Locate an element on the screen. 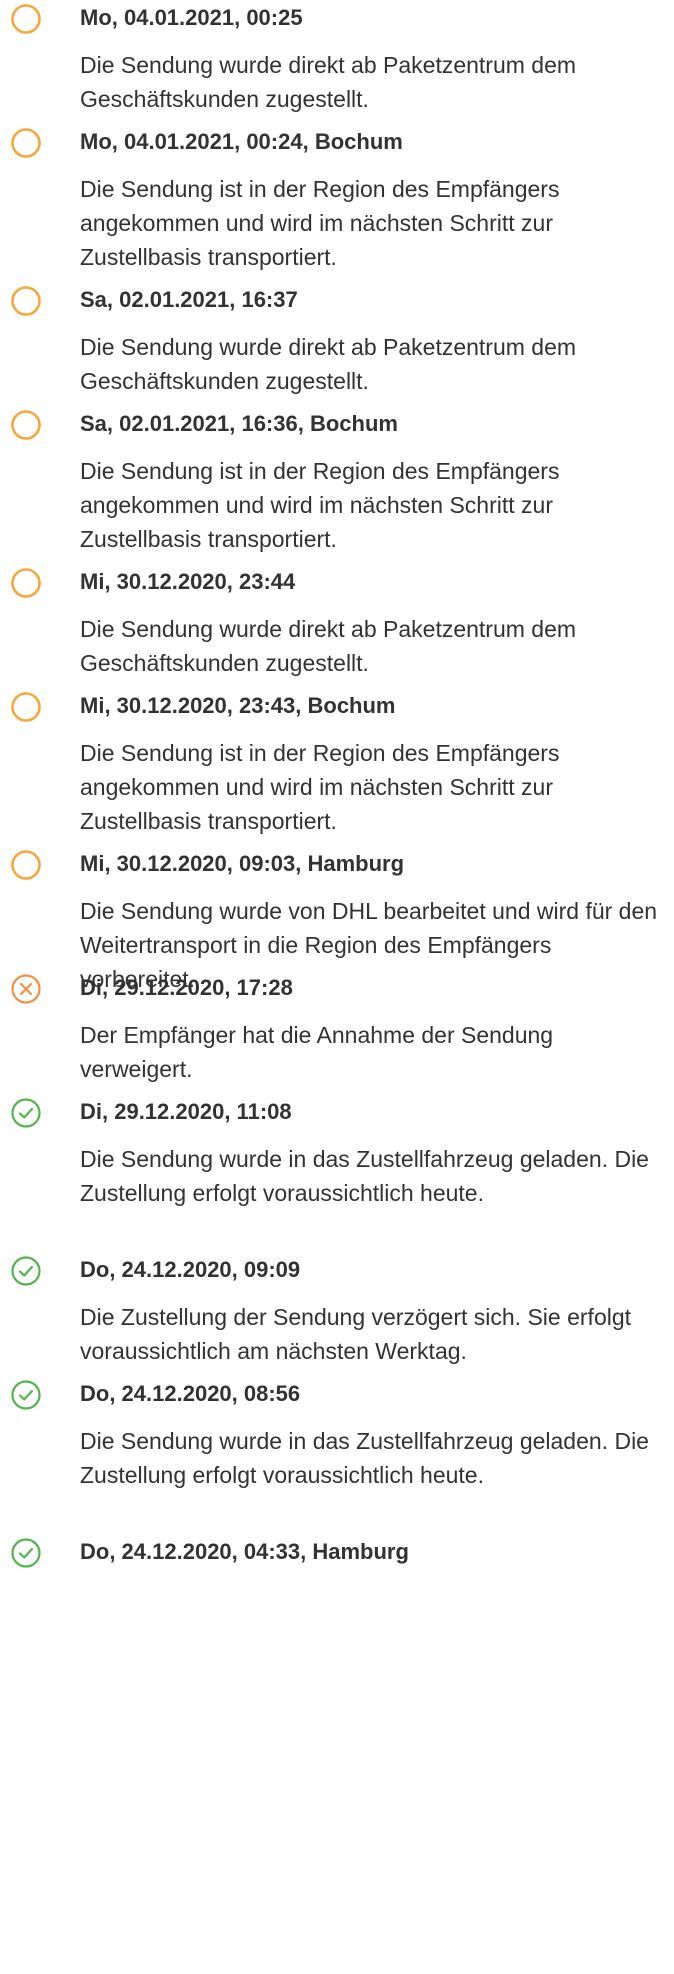 Image resolution: width=674 pixels, height=1974 pixels. event-timestamp: Do, 24.12.2020, 09:09 is located at coordinates (190, 1269).